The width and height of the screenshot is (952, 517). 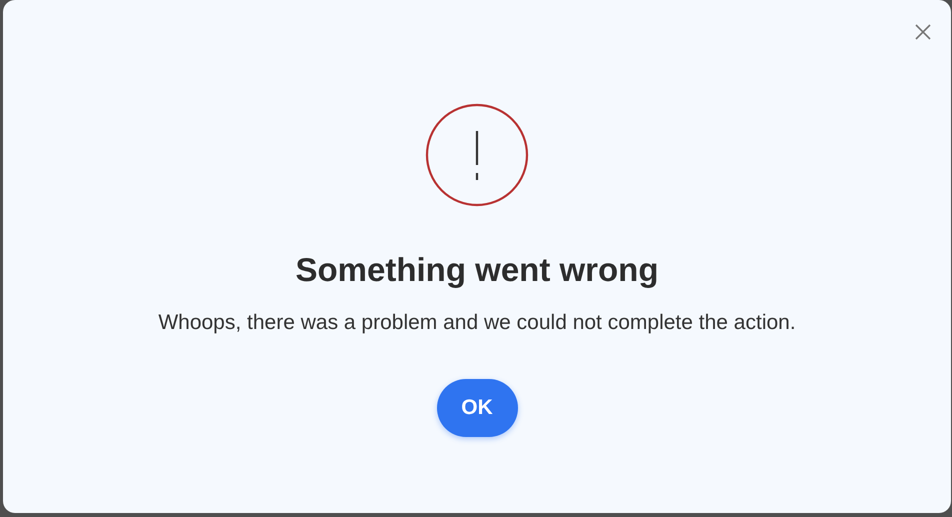 I want to click on close-button, so click(x=923, y=32).